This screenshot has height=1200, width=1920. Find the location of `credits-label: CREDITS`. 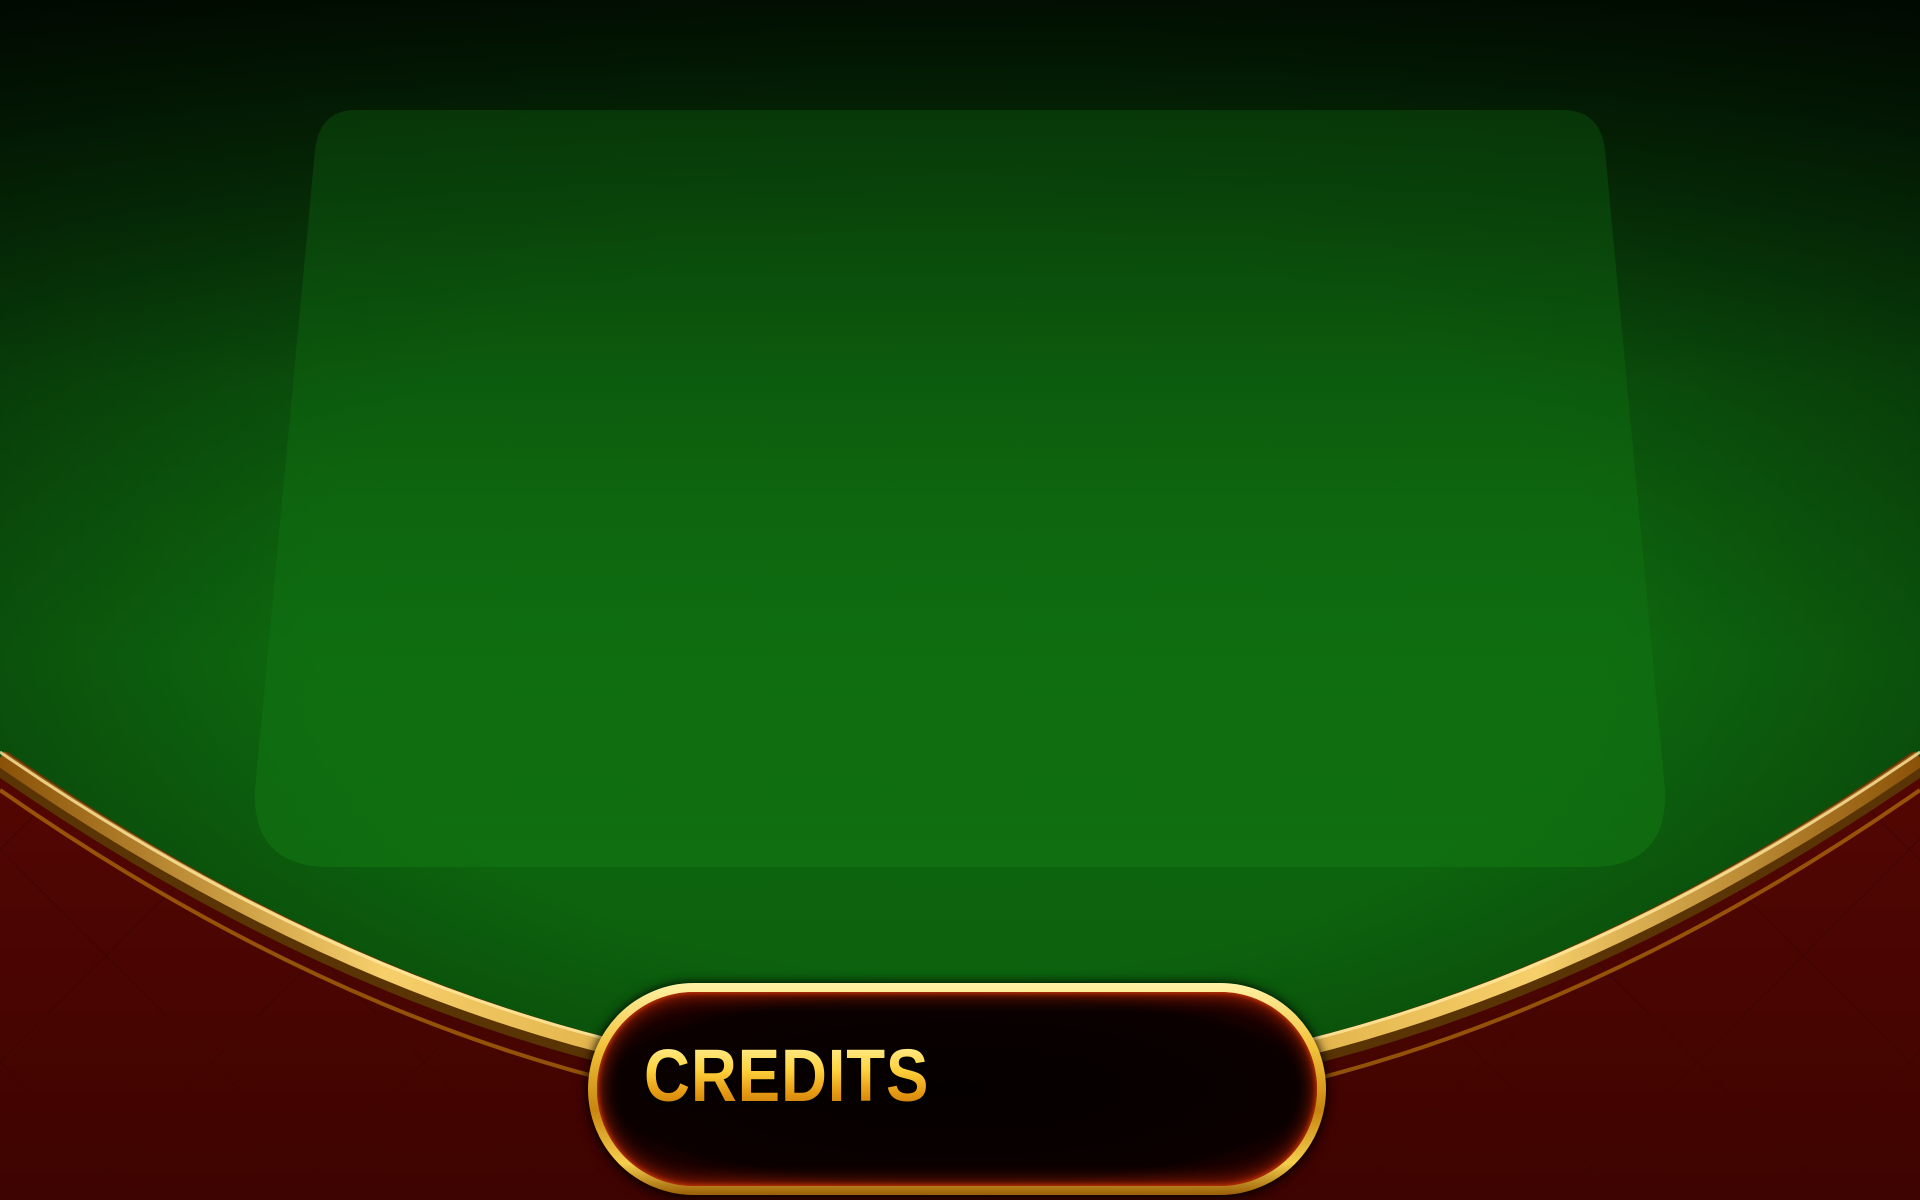

credits-label: CREDITS is located at coordinates (787, 1075).